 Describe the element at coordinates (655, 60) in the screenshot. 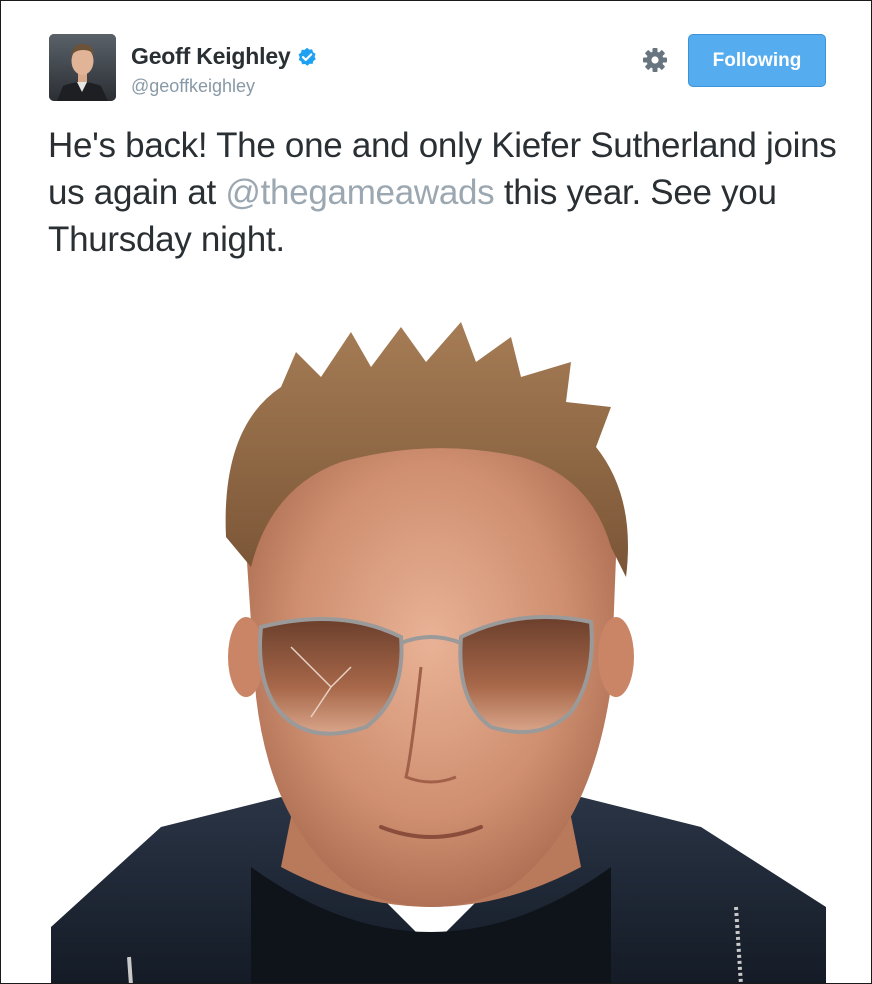

I see `gear-icon` at that location.